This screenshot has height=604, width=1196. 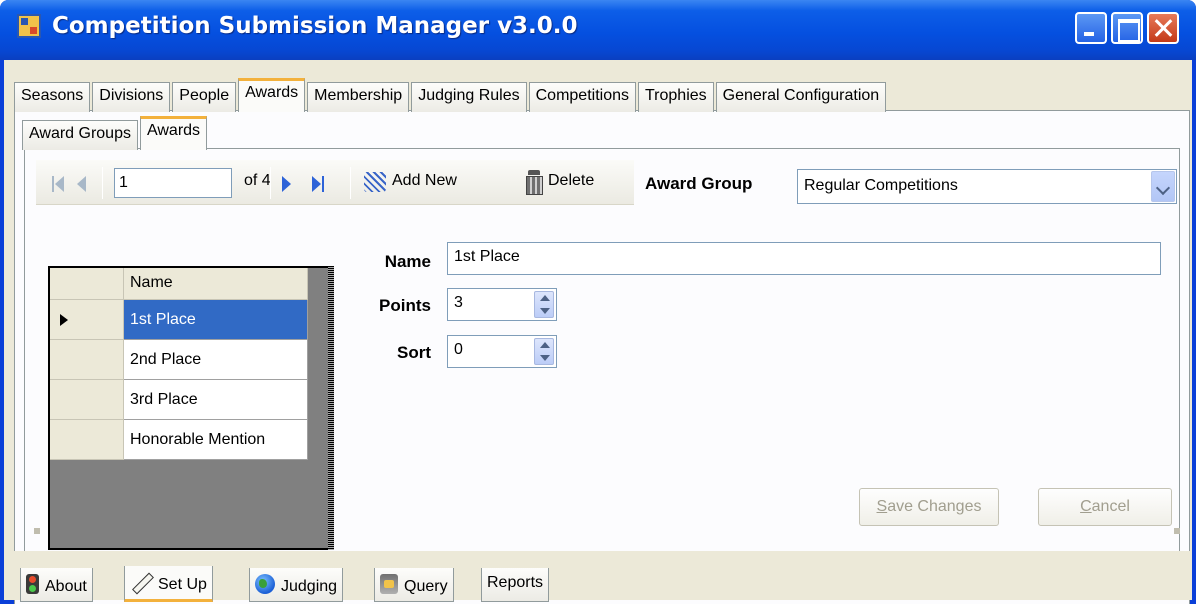 What do you see at coordinates (1091, 28) in the screenshot?
I see `minimize-button` at bounding box center [1091, 28].